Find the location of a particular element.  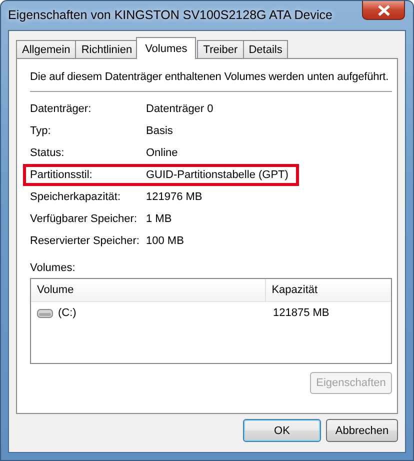

drive-icon is located at coordinates (45, 313).